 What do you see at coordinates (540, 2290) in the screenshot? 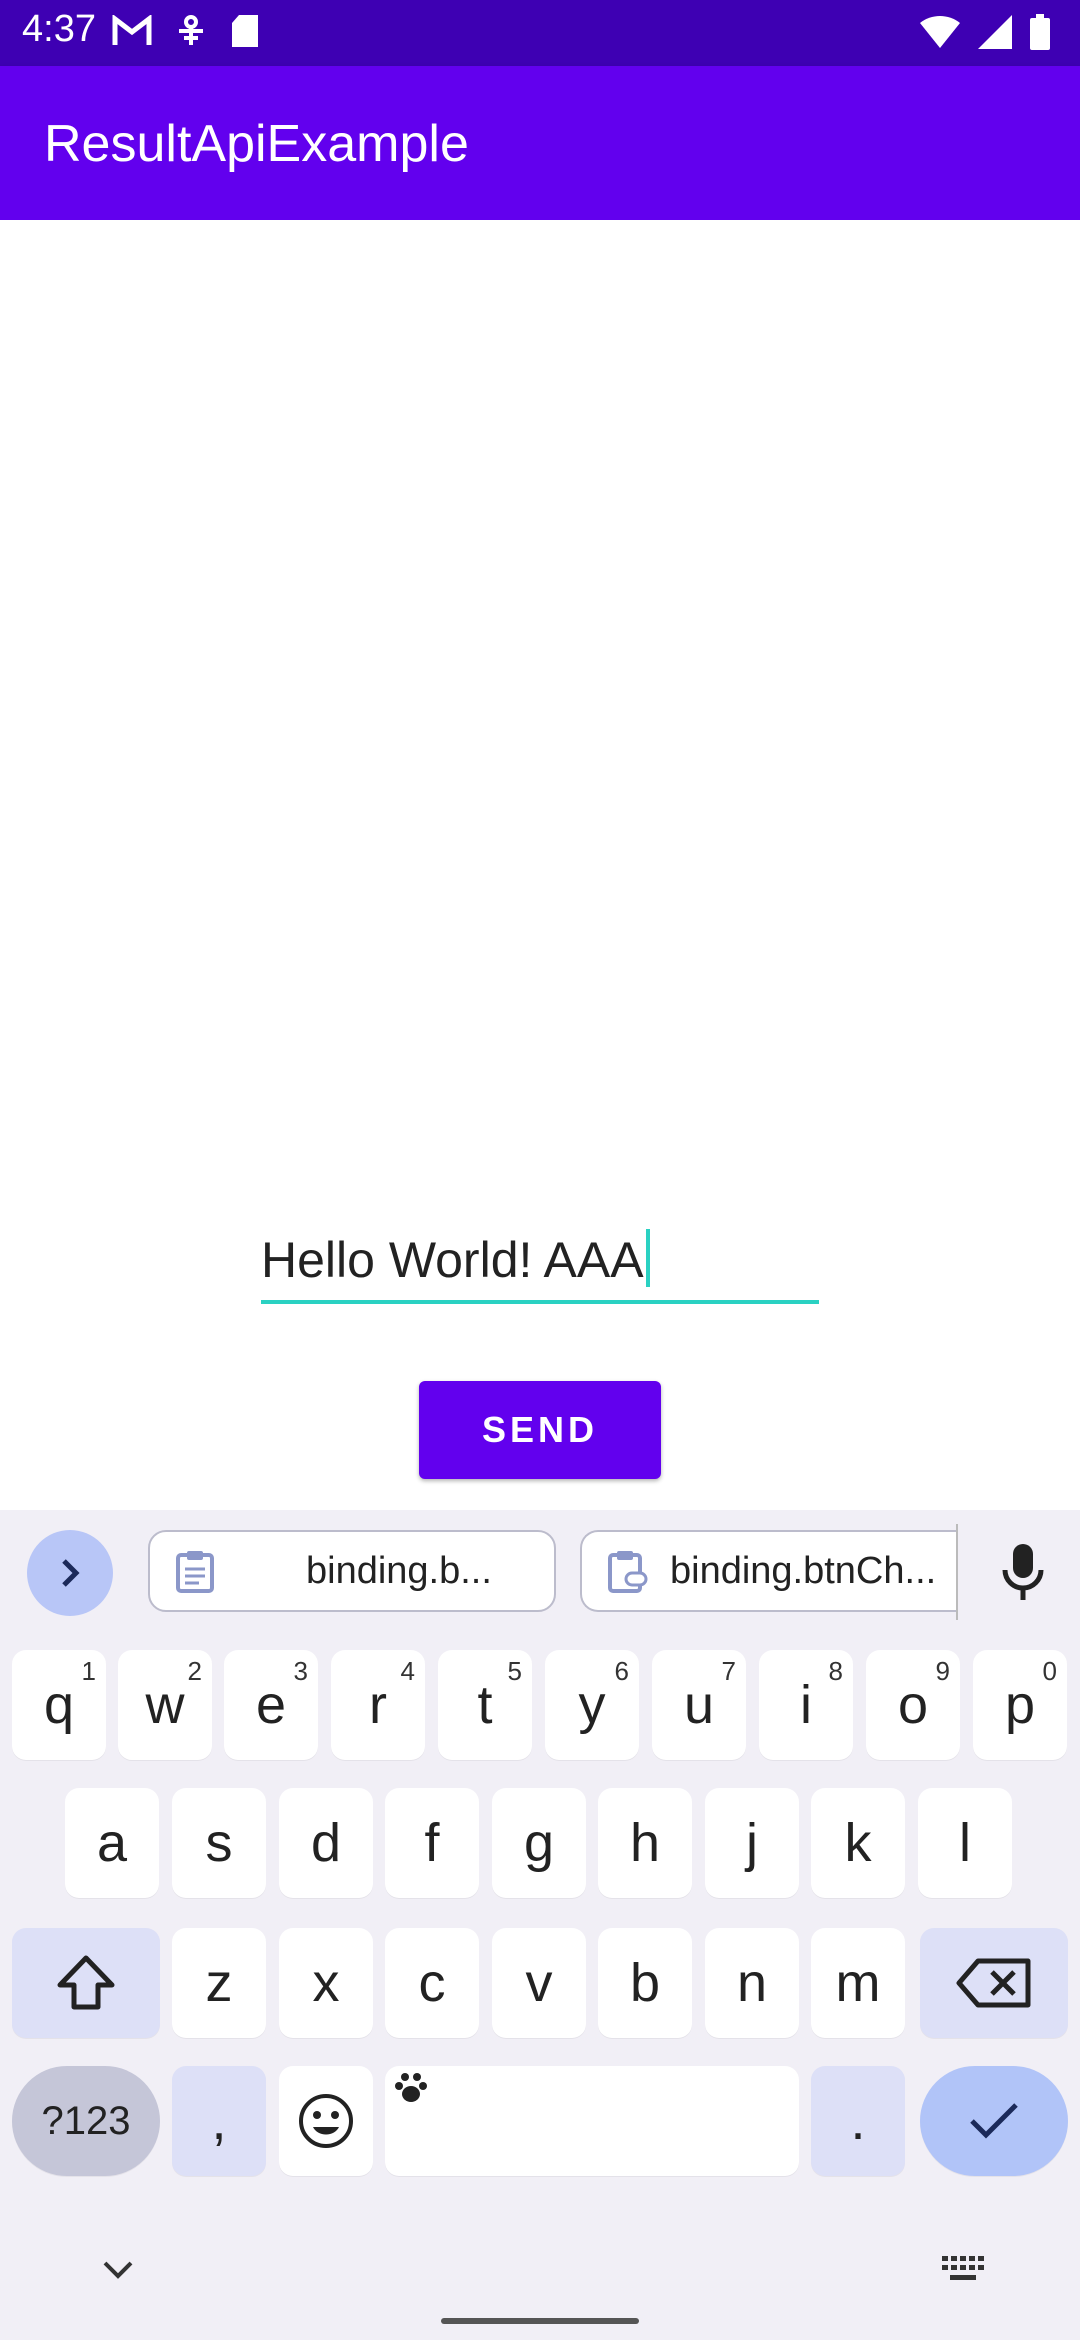
I see `keyboard-nav-row` at bounding box center [540, 2290].